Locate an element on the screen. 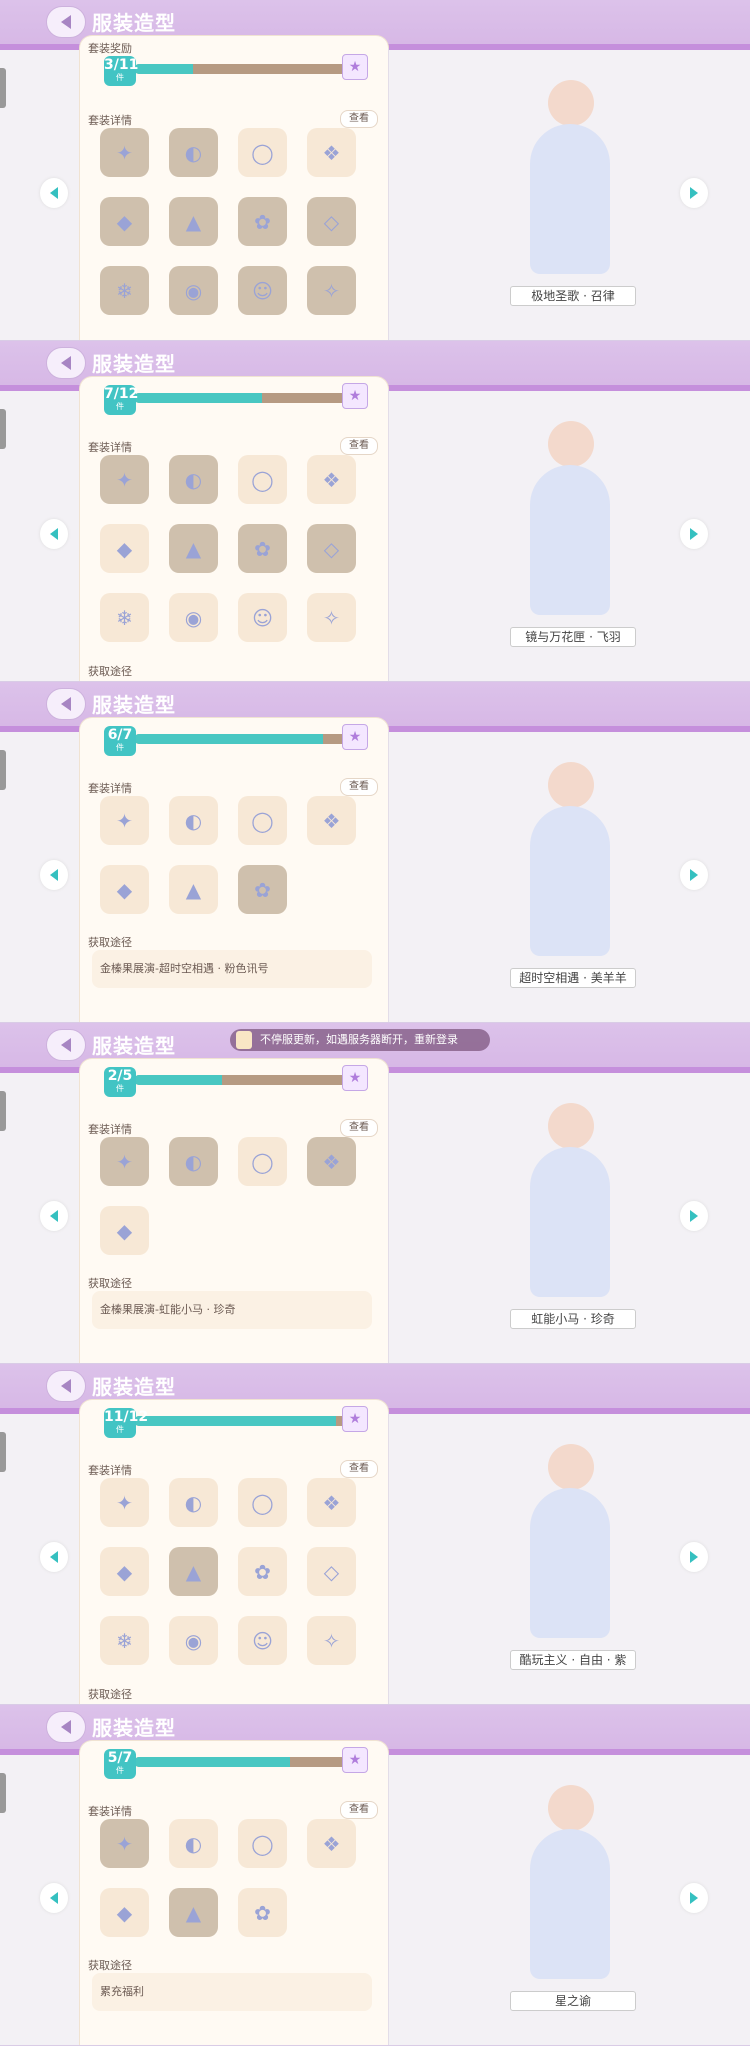  acquire-box: 金榛果展演-超时空相遇 · 粉色讯号 is located at coordinates (232, 969).